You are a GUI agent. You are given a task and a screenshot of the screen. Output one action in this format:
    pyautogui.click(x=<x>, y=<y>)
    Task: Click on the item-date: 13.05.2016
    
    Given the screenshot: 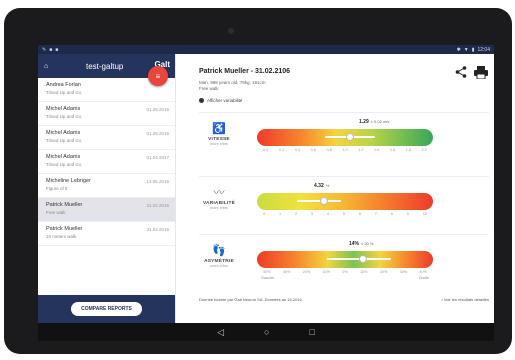 What is the action you would take?
    pyautogui.click(x=157, y=181)
    